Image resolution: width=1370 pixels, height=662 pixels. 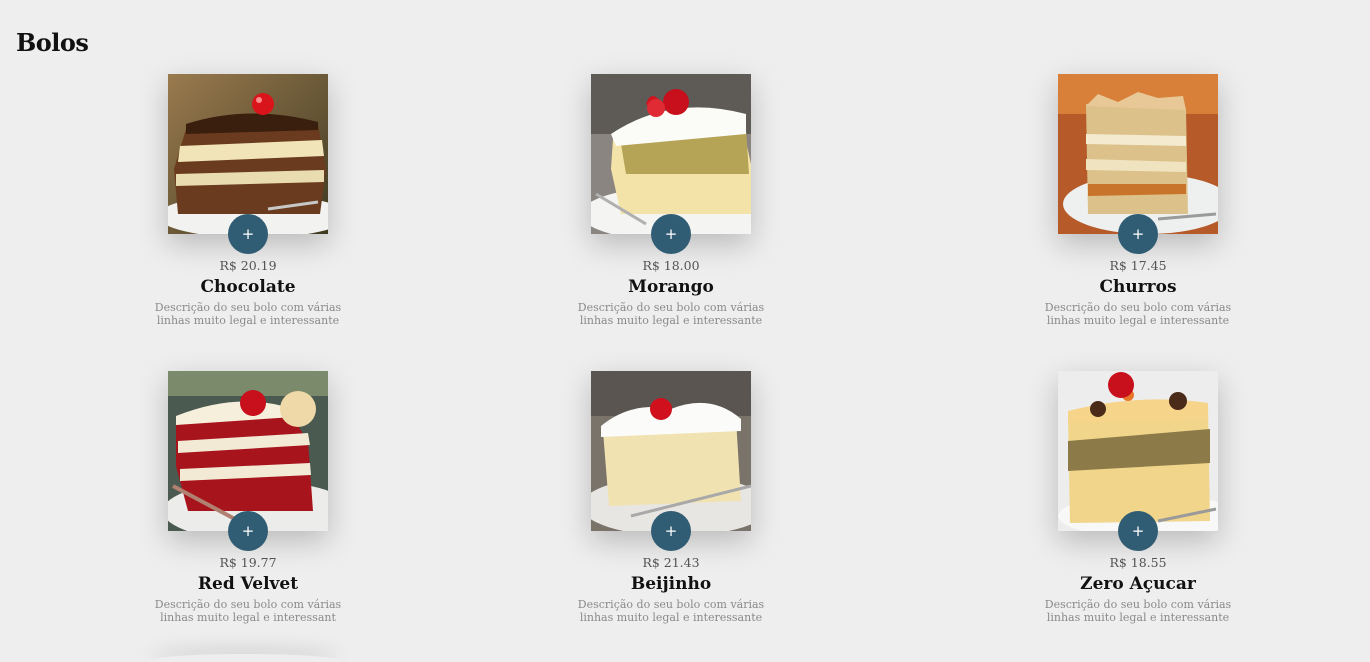 I want to click on product-price: R$ 19.77, so click(x=248, y=562).